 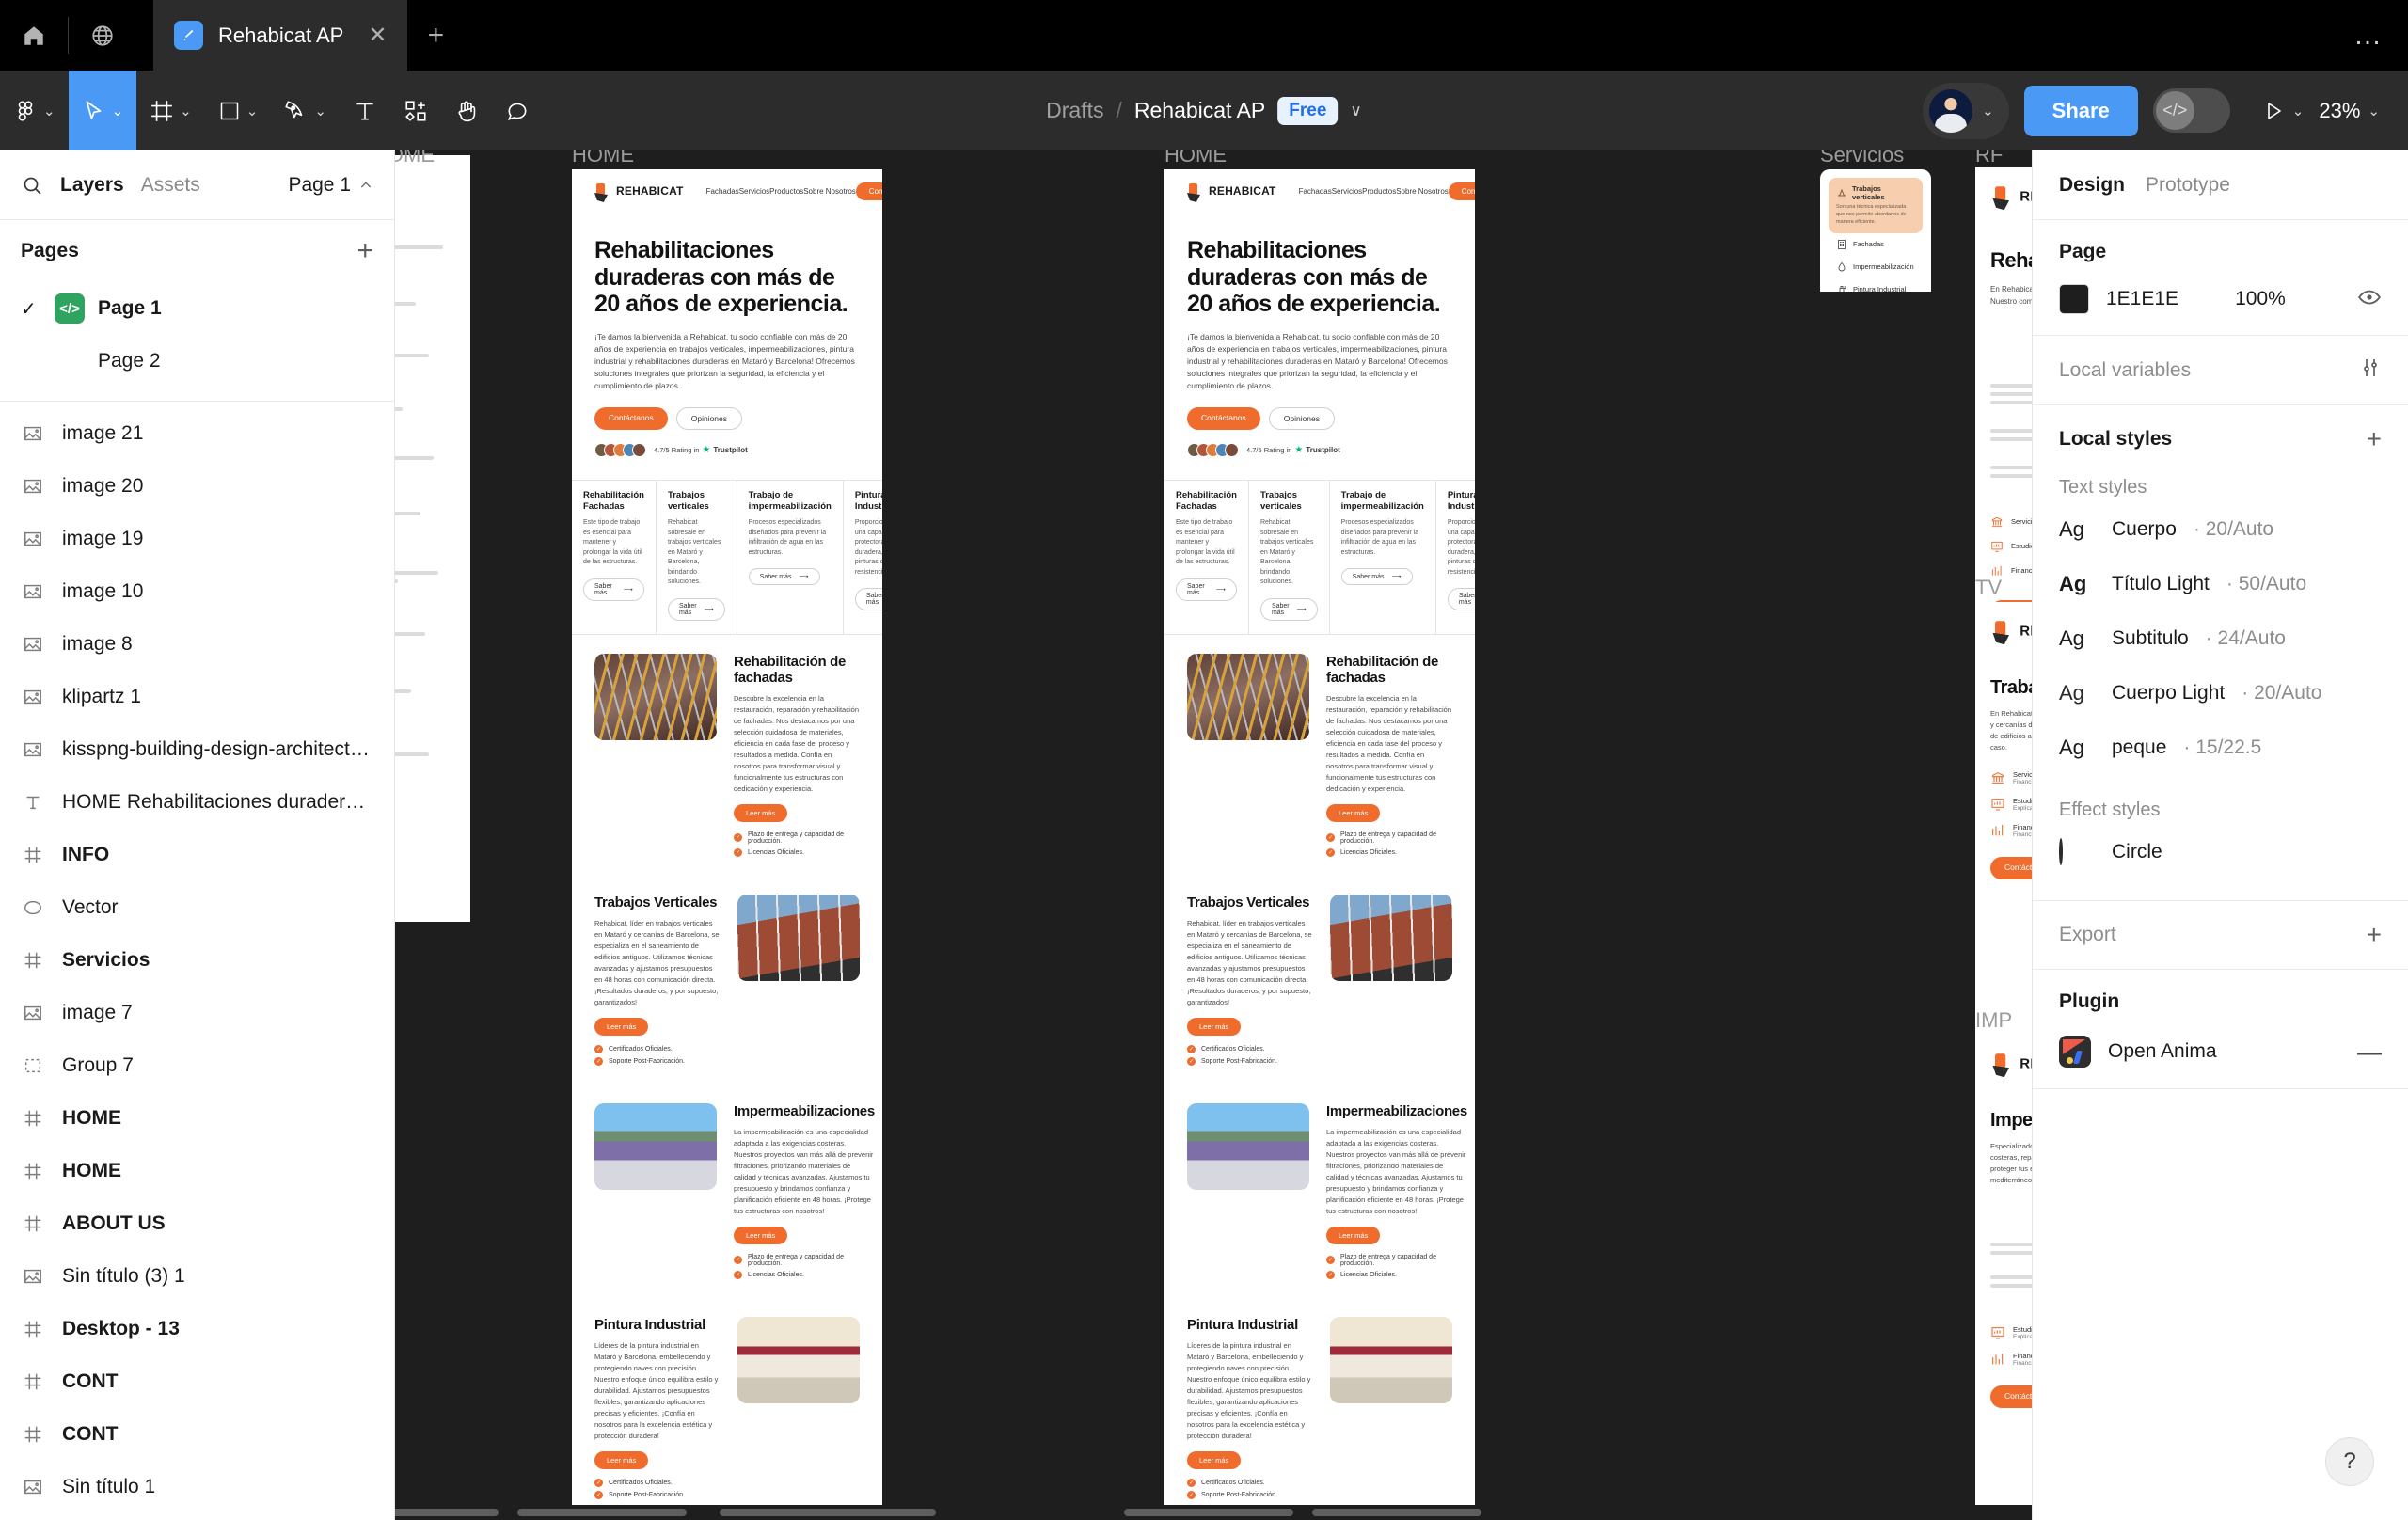 I want to click on site-logo: REHABICAT, so click(x=639, y=191).